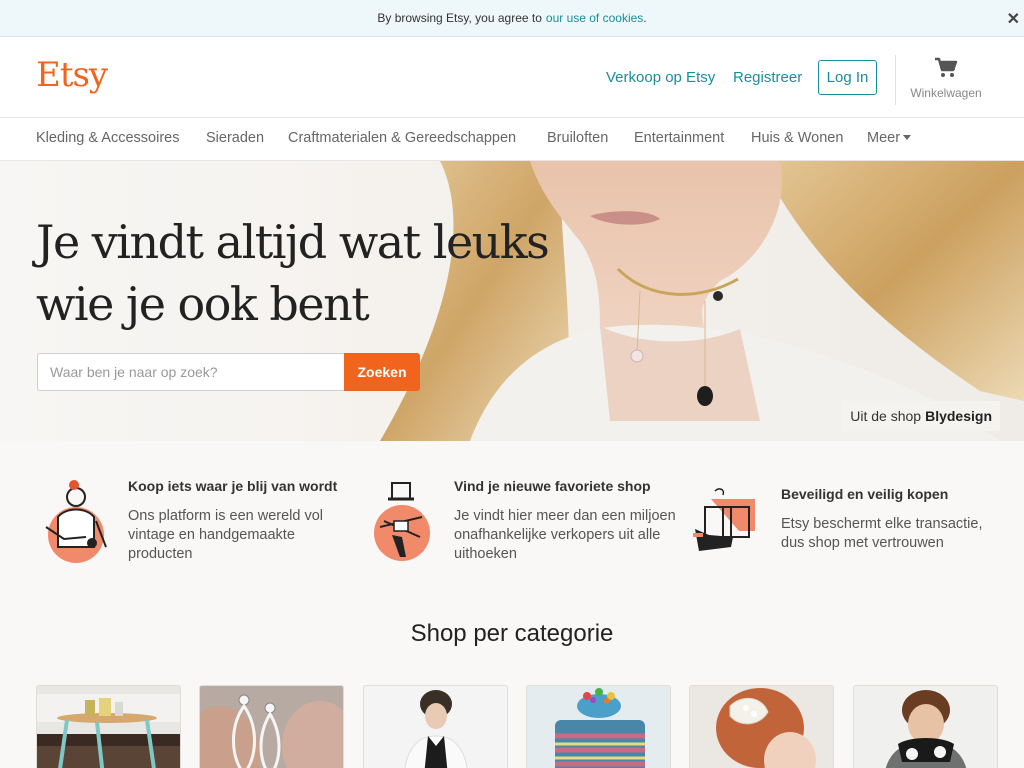 The width and height of the screenshot is (1024, 768). I want to click on cookie-policy-link: our use of cookies, so click(594, 18).